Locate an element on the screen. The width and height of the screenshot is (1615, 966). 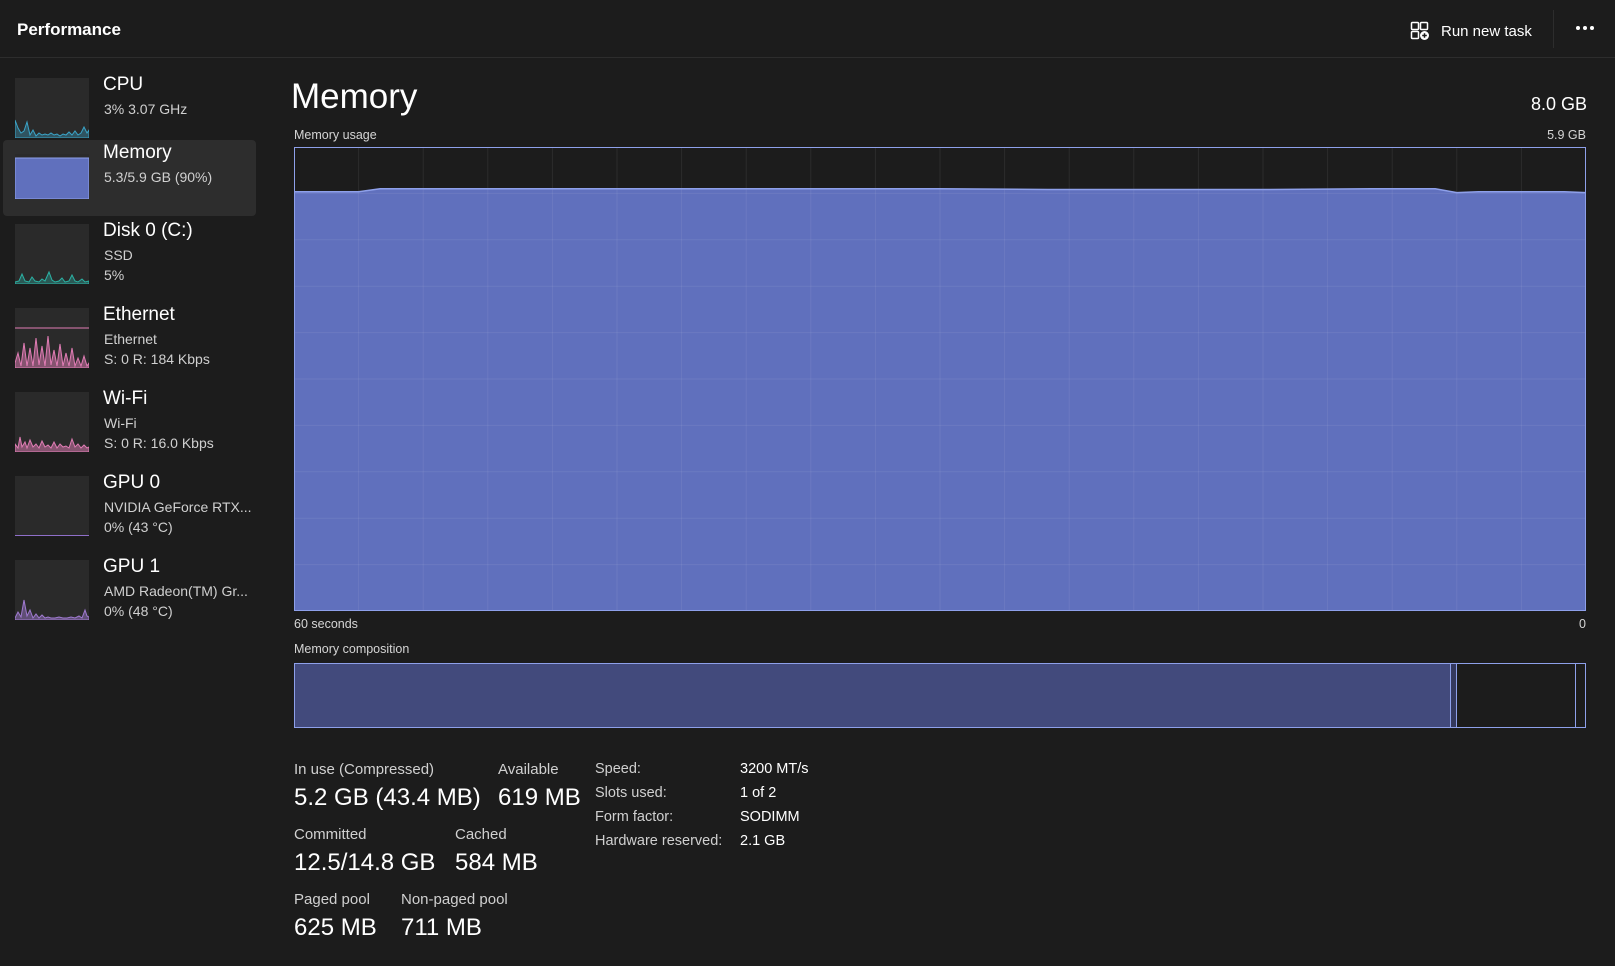
form-factor-key: Form factor: is located at coordinates (634, 817).